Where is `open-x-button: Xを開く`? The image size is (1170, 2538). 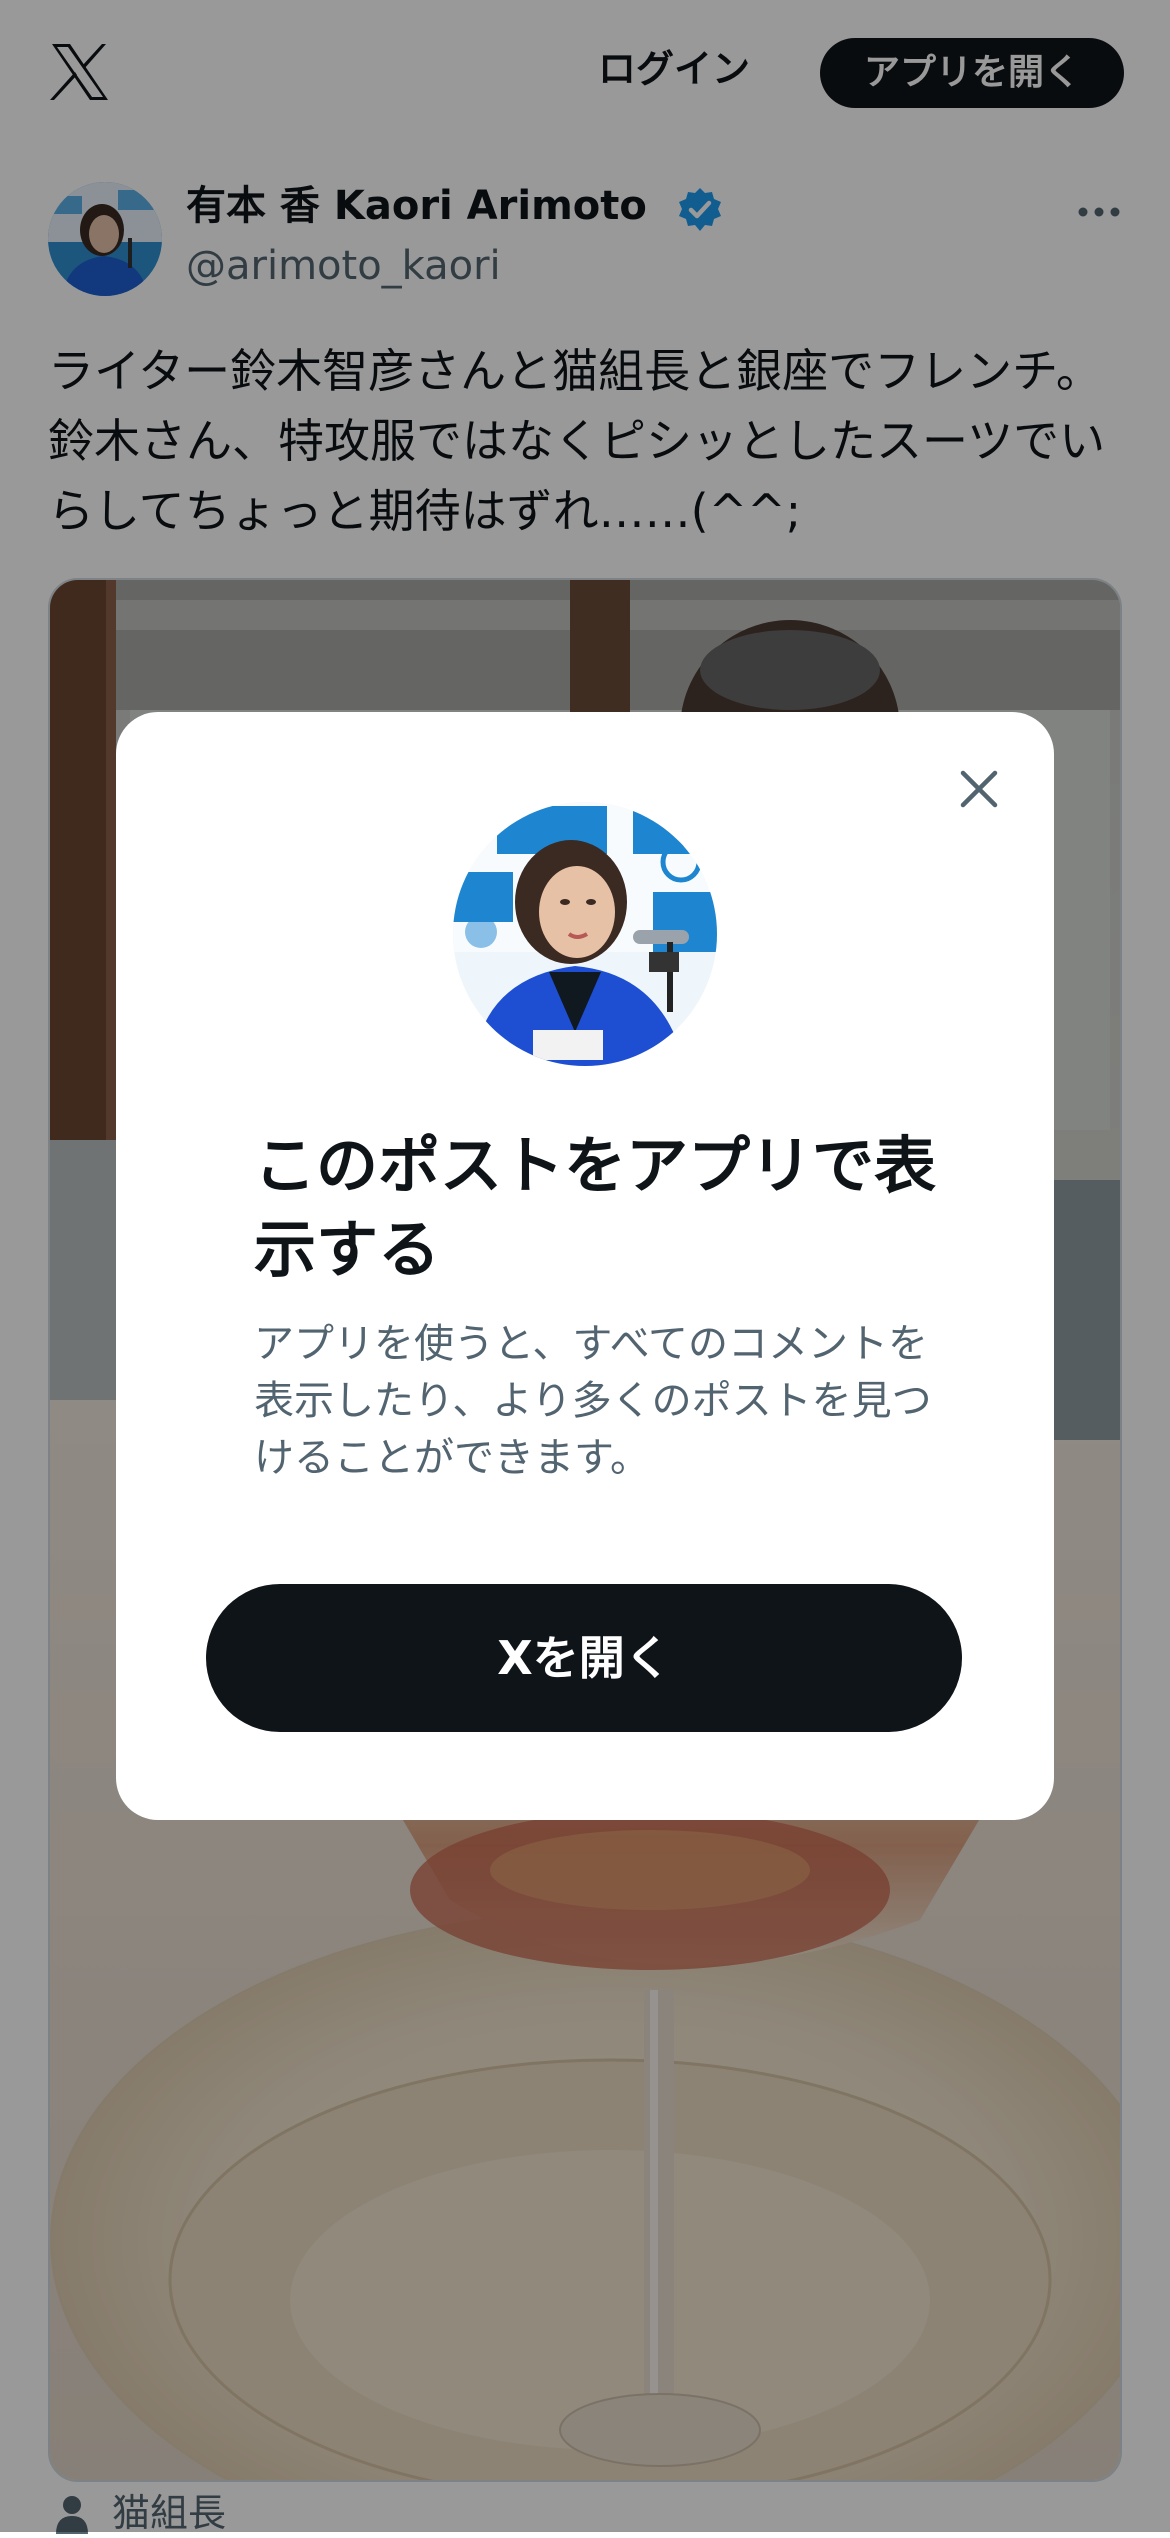
open-x-button: Xを開く is located at coordinates (584, 1658).